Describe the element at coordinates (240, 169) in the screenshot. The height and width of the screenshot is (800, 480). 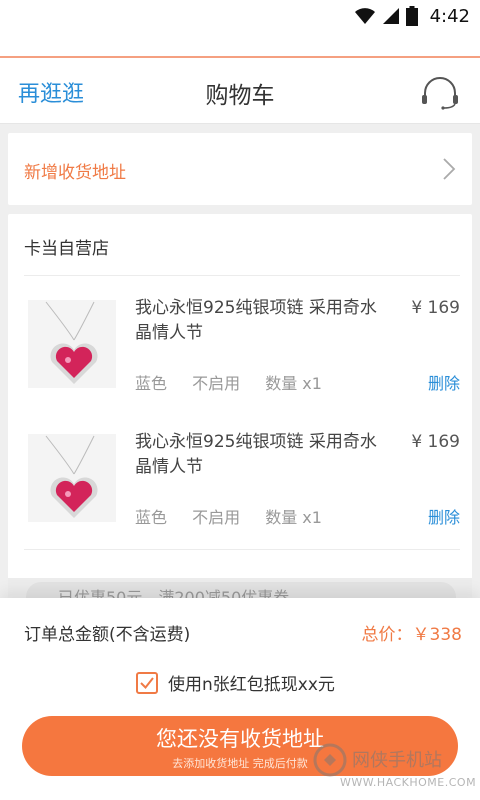
I see `add-address-row: 新增收货地址` at that location.